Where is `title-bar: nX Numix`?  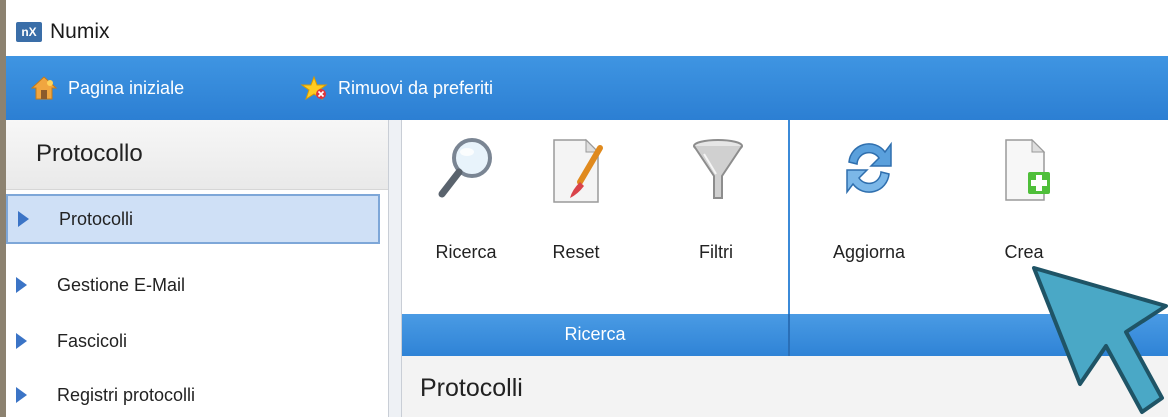 title-bar: nX Numix is located at coordinates (587, 28).